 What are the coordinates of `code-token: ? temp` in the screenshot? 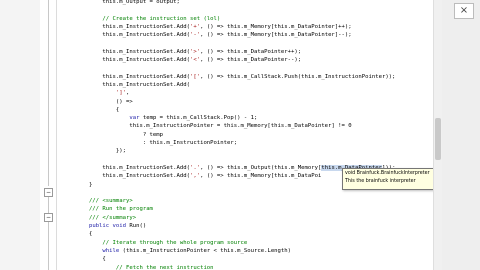 It's located at (113, 134).